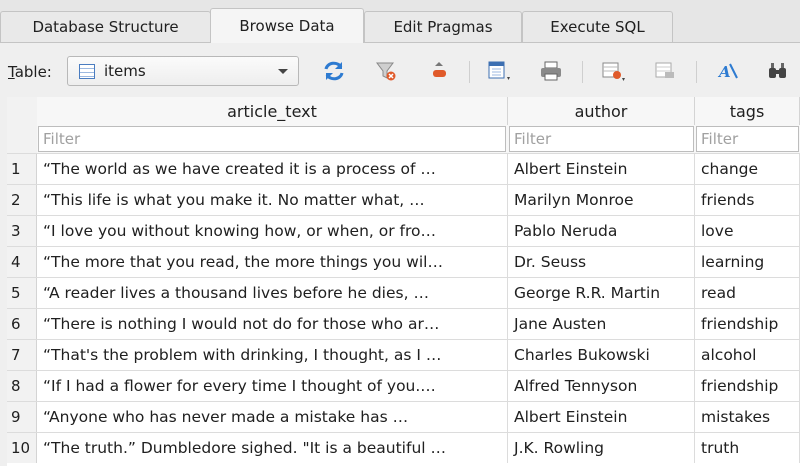 This screenshot has width=800, height=466. What do you see at coordinates (601, 293) in the screenshot?
I see `cell-author: George R.R. Martin` at bounding box center [601, 293].